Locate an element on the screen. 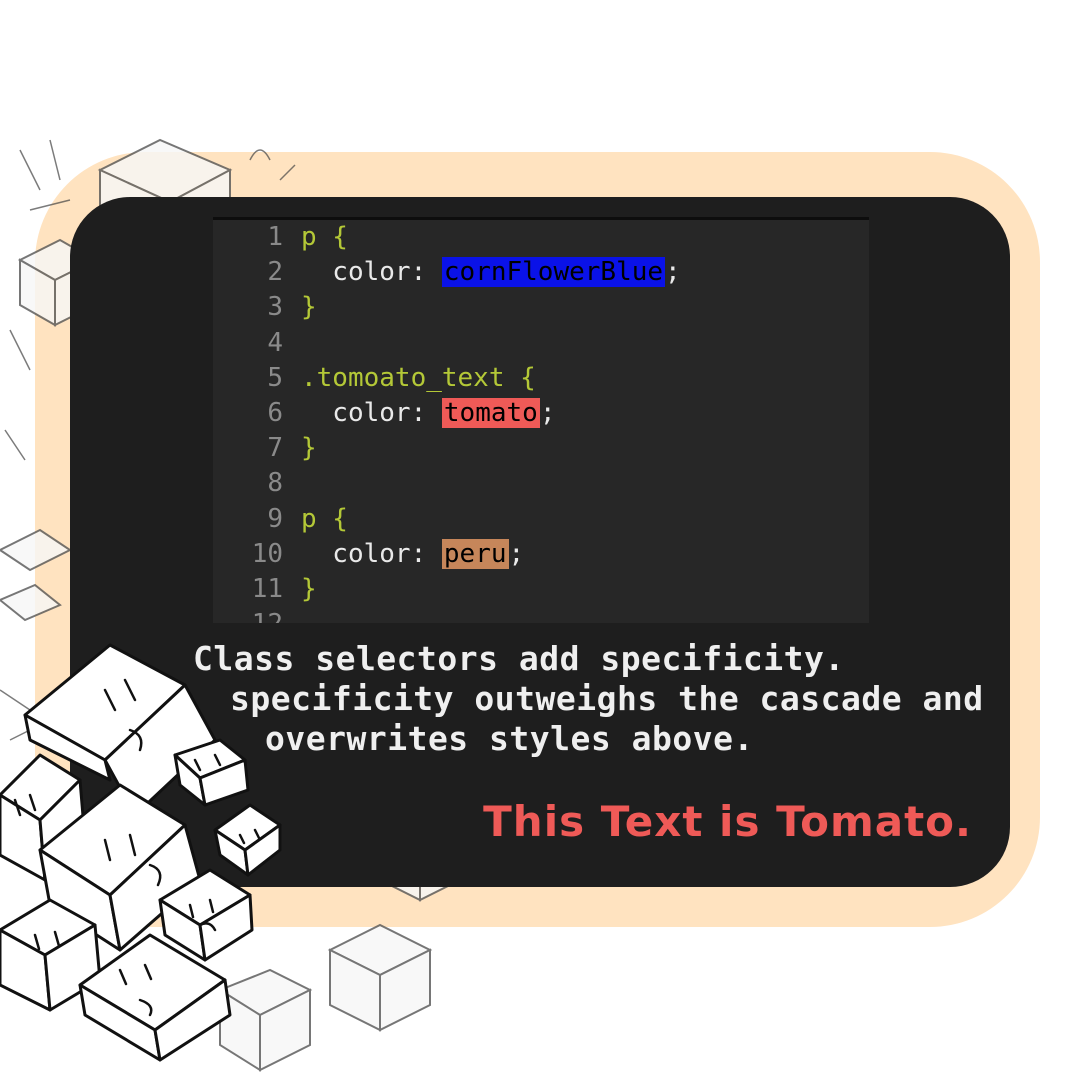  code-line: 2 color: cornFlowerBlue; is located at coordinates (541, 272).